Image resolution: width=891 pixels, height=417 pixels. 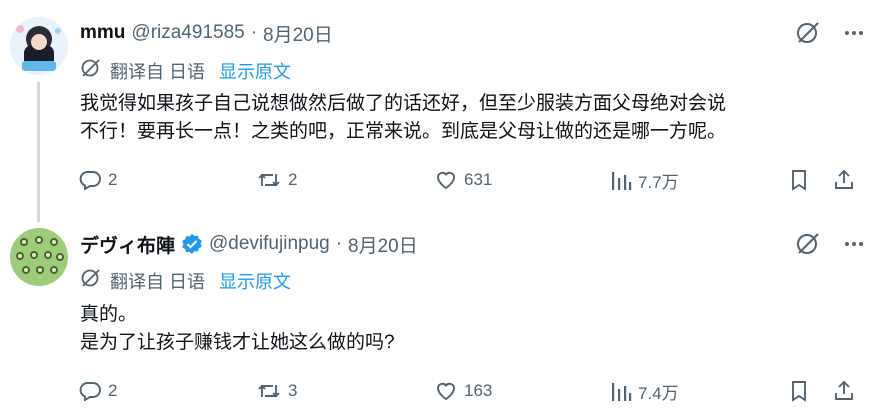 I want to click on like-count: 163, so click(x=478, y=390).